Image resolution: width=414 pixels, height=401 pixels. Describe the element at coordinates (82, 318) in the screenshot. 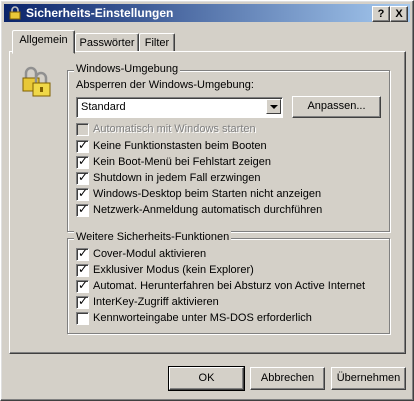

I see `checkbox-msdos-password` at that location.